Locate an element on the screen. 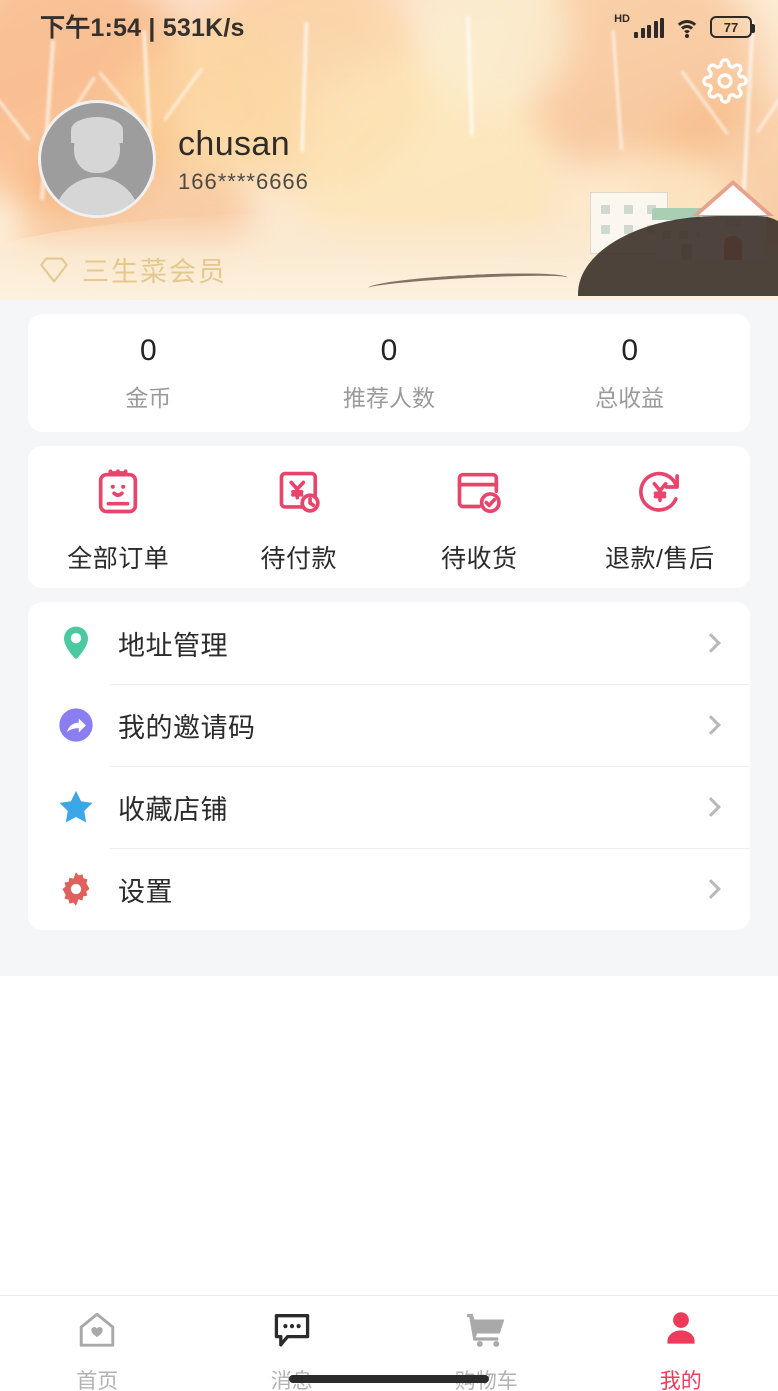  bottom-tab-bar: 首页 消息 购物车 is located at coordinates (389, 1343).